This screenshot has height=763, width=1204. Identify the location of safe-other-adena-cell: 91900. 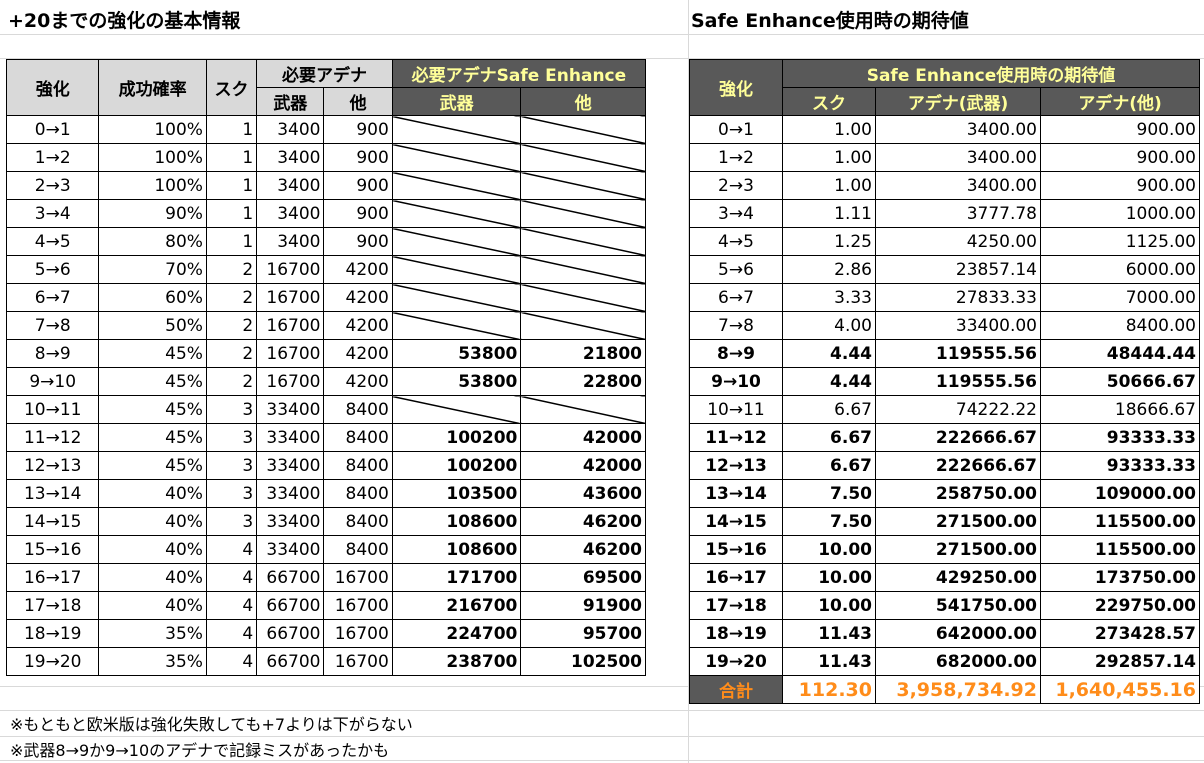
(583, 605).